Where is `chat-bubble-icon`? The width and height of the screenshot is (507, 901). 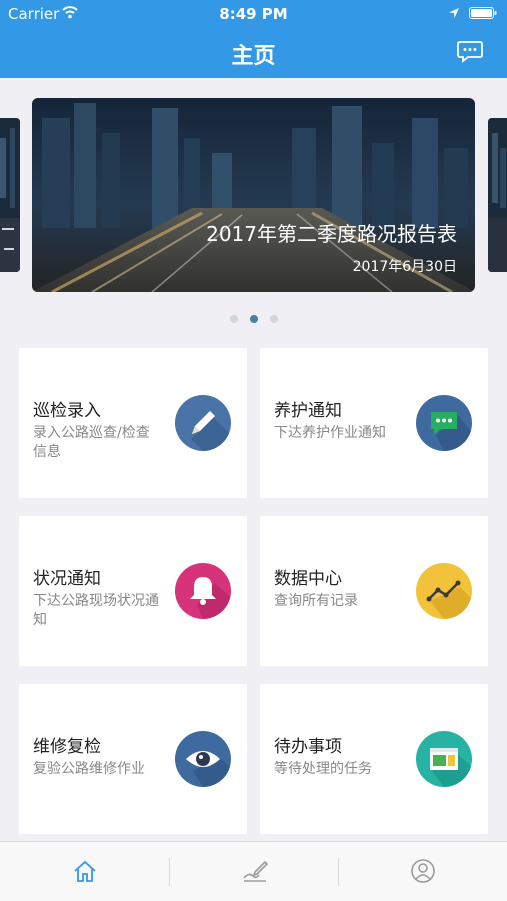
chat-bubble-icon is located at coordinates (444, 423).